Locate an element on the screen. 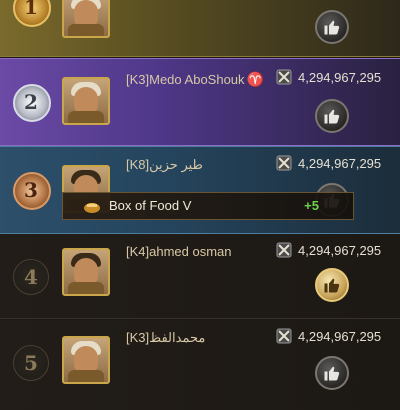 This screenshot has height=410, width=400. rank-badge: 4 is located at coordinates (31, 277).